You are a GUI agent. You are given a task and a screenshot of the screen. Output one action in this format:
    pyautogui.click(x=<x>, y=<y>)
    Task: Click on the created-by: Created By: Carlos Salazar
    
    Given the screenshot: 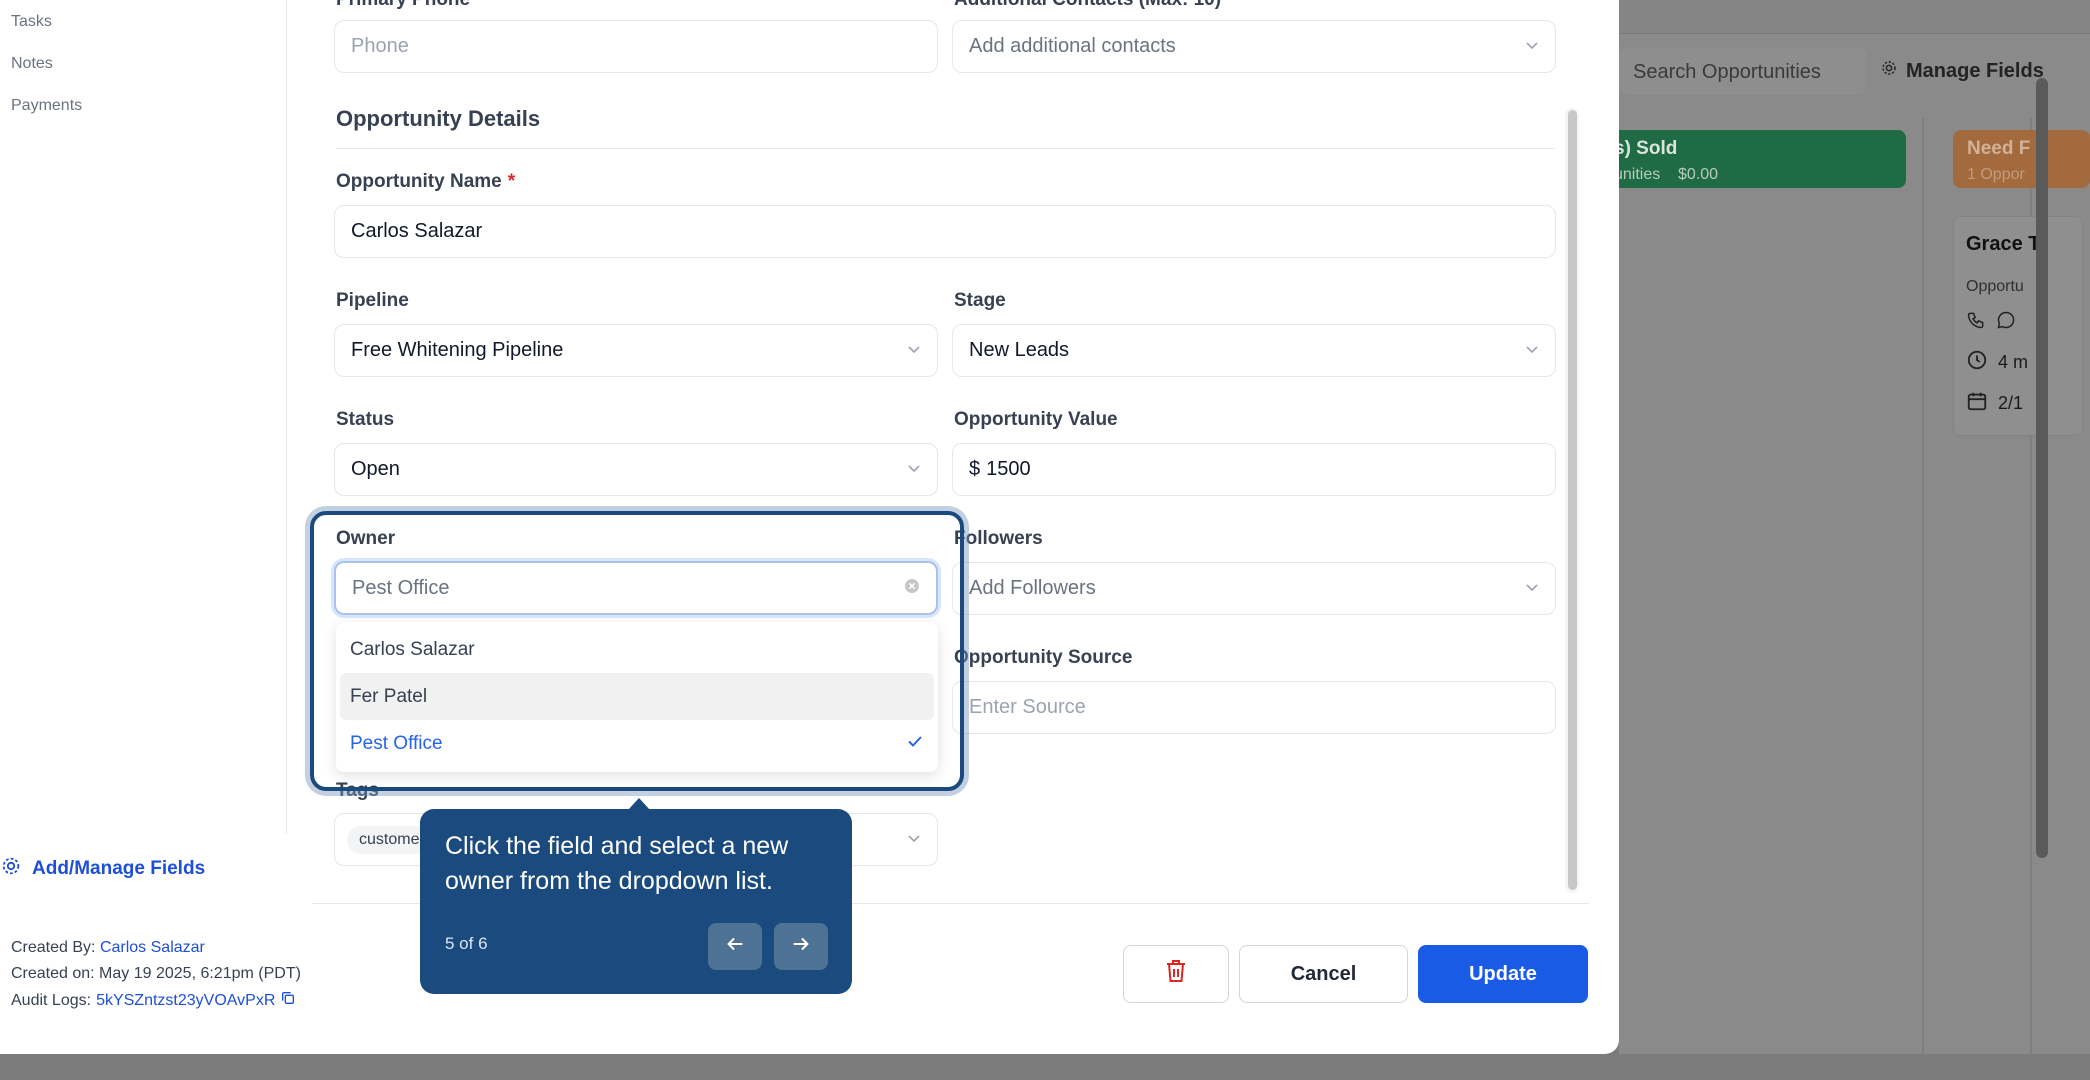 What is the action you would take?
    pyautogui.click(x=108, y=947)
    